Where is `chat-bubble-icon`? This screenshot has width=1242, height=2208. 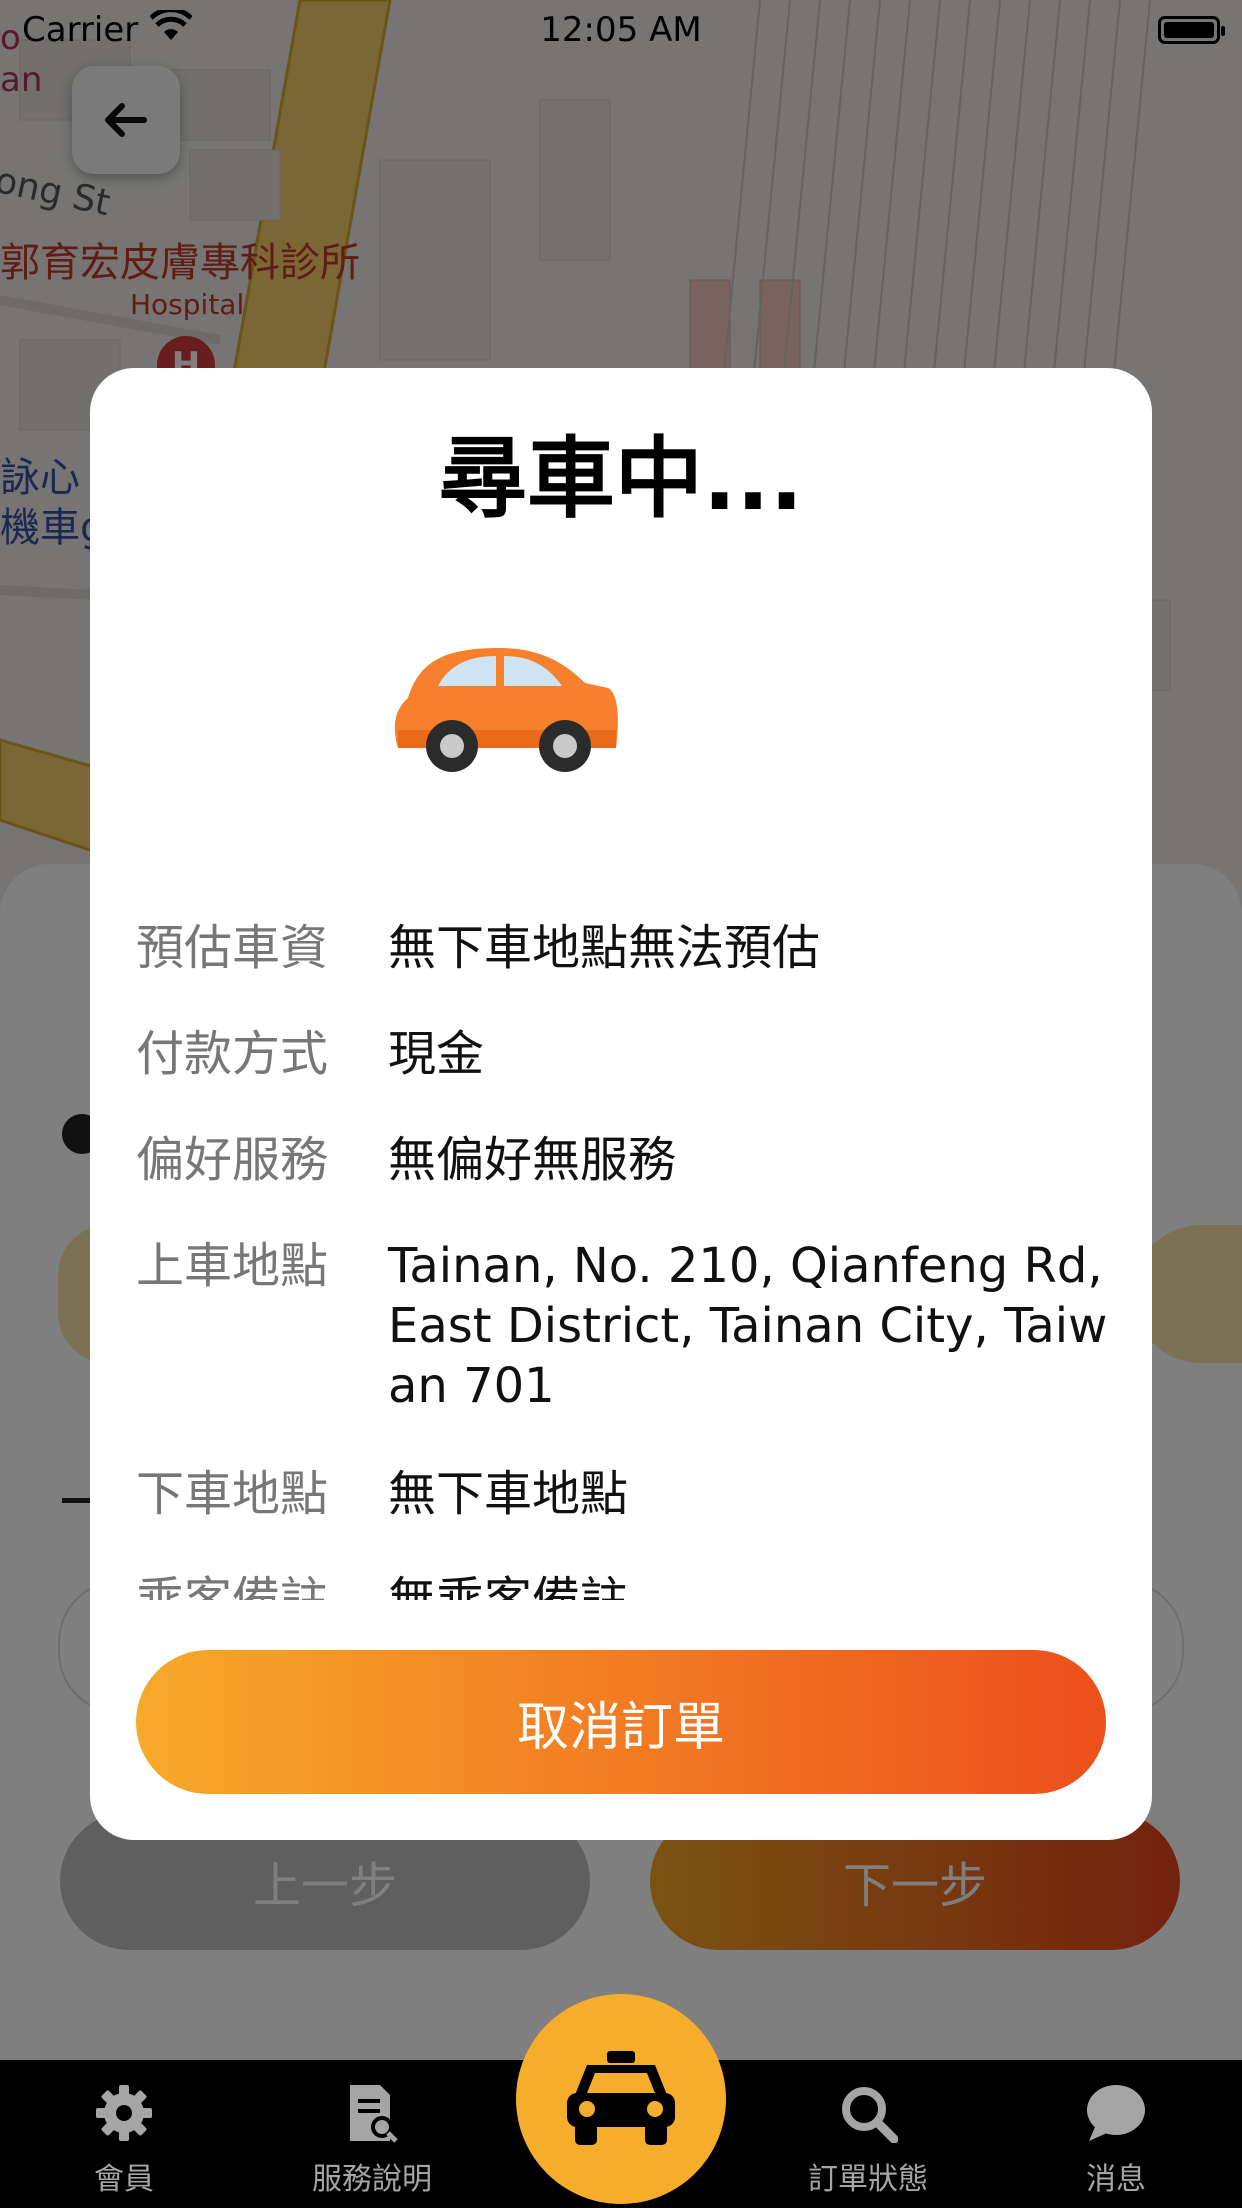
chat-bubble-icon is located at coordinates (1116, 2113).